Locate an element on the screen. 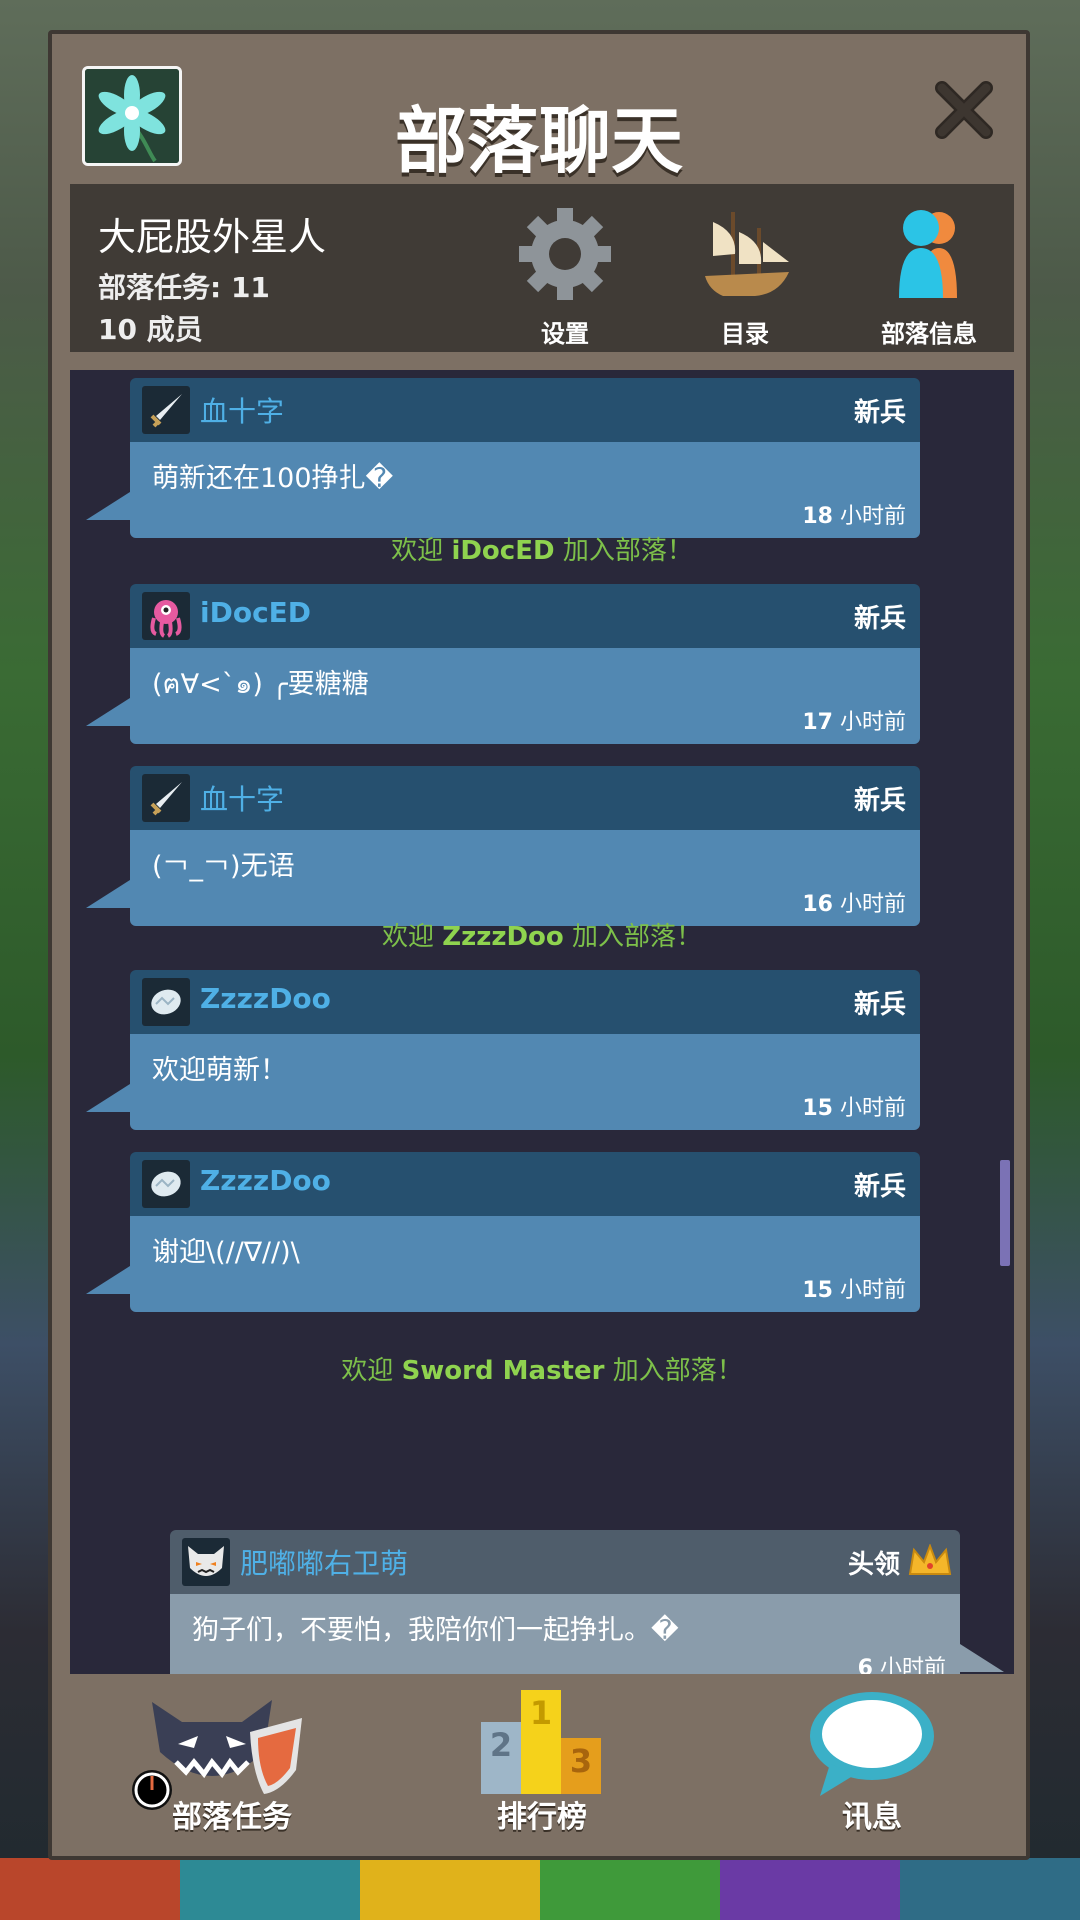 This screenshot has width=1080, height=1920. welcome-notice: 欢迎 Sword Master 加入部落！ is located at coordinates (542, 1368).